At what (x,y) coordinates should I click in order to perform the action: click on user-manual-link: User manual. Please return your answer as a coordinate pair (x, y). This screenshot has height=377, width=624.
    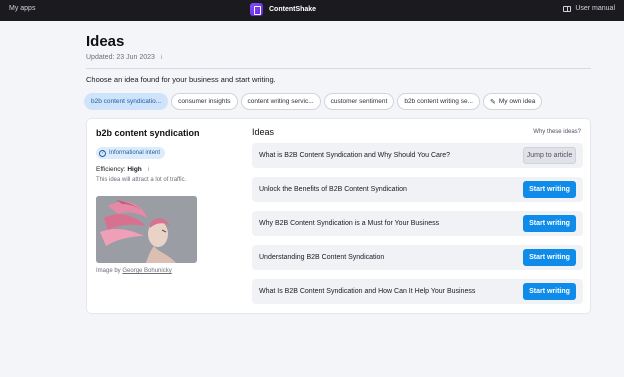
    Looking at the image, I should click on (589, 8).